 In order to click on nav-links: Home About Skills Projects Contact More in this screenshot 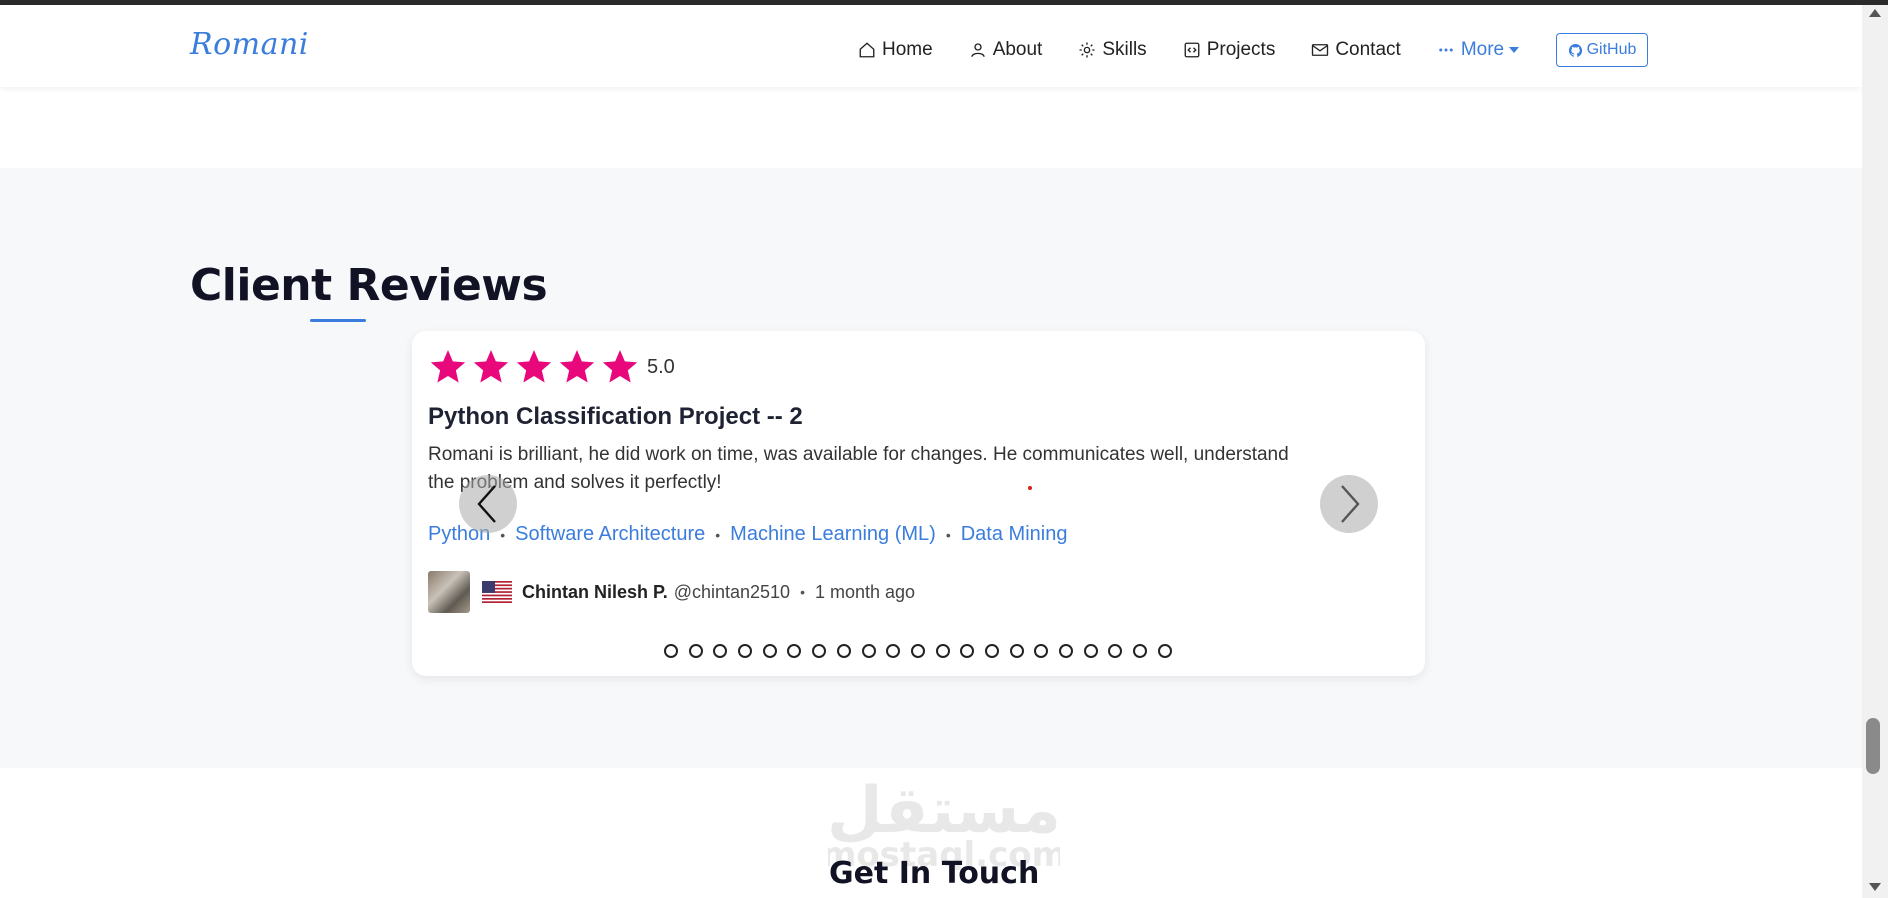, I will do `click(1206, 50)`.